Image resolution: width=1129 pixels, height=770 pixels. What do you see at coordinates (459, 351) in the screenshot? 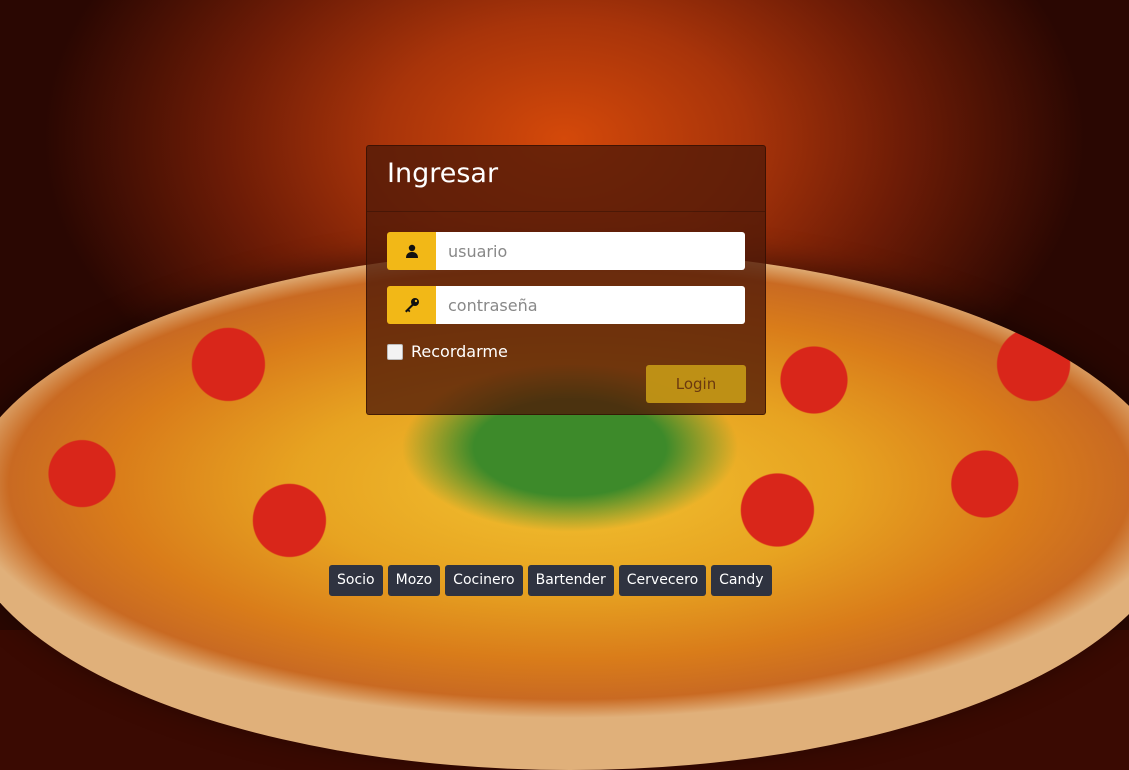
I see `remember-label: Recordarme` at bounding box center [459, 351].